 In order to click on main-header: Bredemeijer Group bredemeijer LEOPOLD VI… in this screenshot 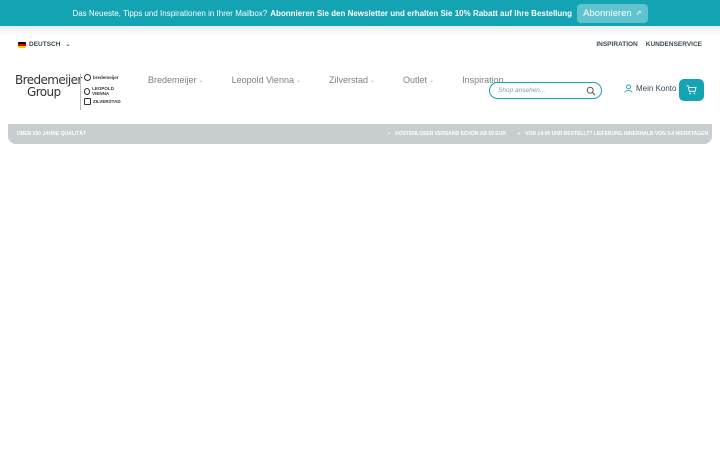, I will do `click(360, 91)`.